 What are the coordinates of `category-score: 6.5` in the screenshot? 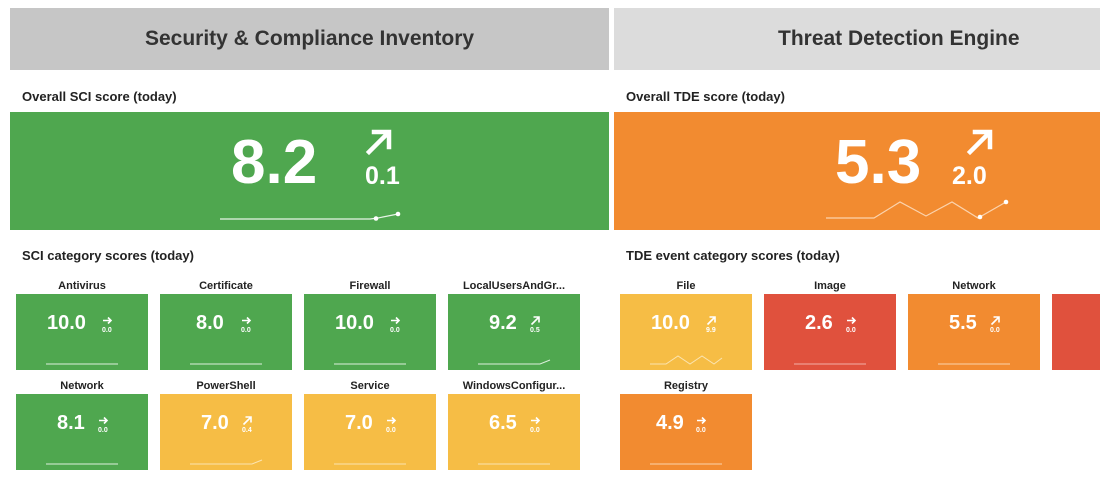 It's located at (503, 423).